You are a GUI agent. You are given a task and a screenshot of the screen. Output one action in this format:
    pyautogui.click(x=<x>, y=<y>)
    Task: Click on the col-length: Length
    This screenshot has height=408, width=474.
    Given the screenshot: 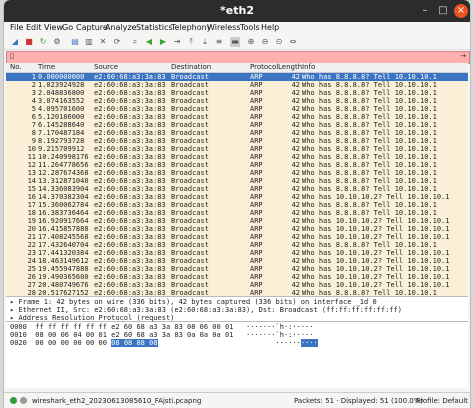 What is the action you would take?
    pyautogui.click(x=290, y=67)
    